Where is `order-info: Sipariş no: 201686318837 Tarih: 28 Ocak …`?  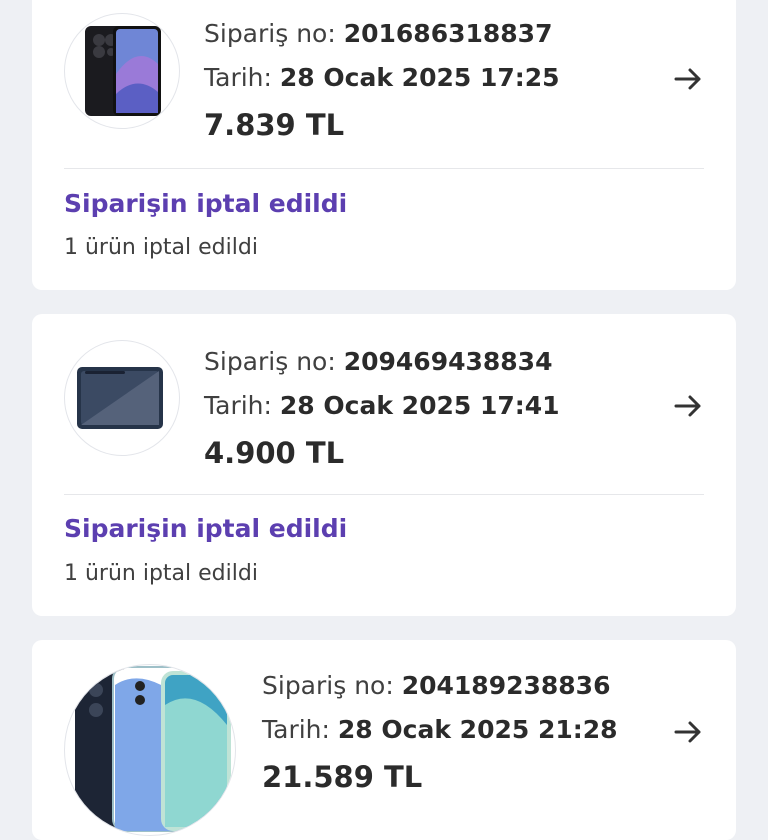 order-info: Sipariş no: 201686318837 Tarih: 28 Ocak … is located at coordinates (382, 81).